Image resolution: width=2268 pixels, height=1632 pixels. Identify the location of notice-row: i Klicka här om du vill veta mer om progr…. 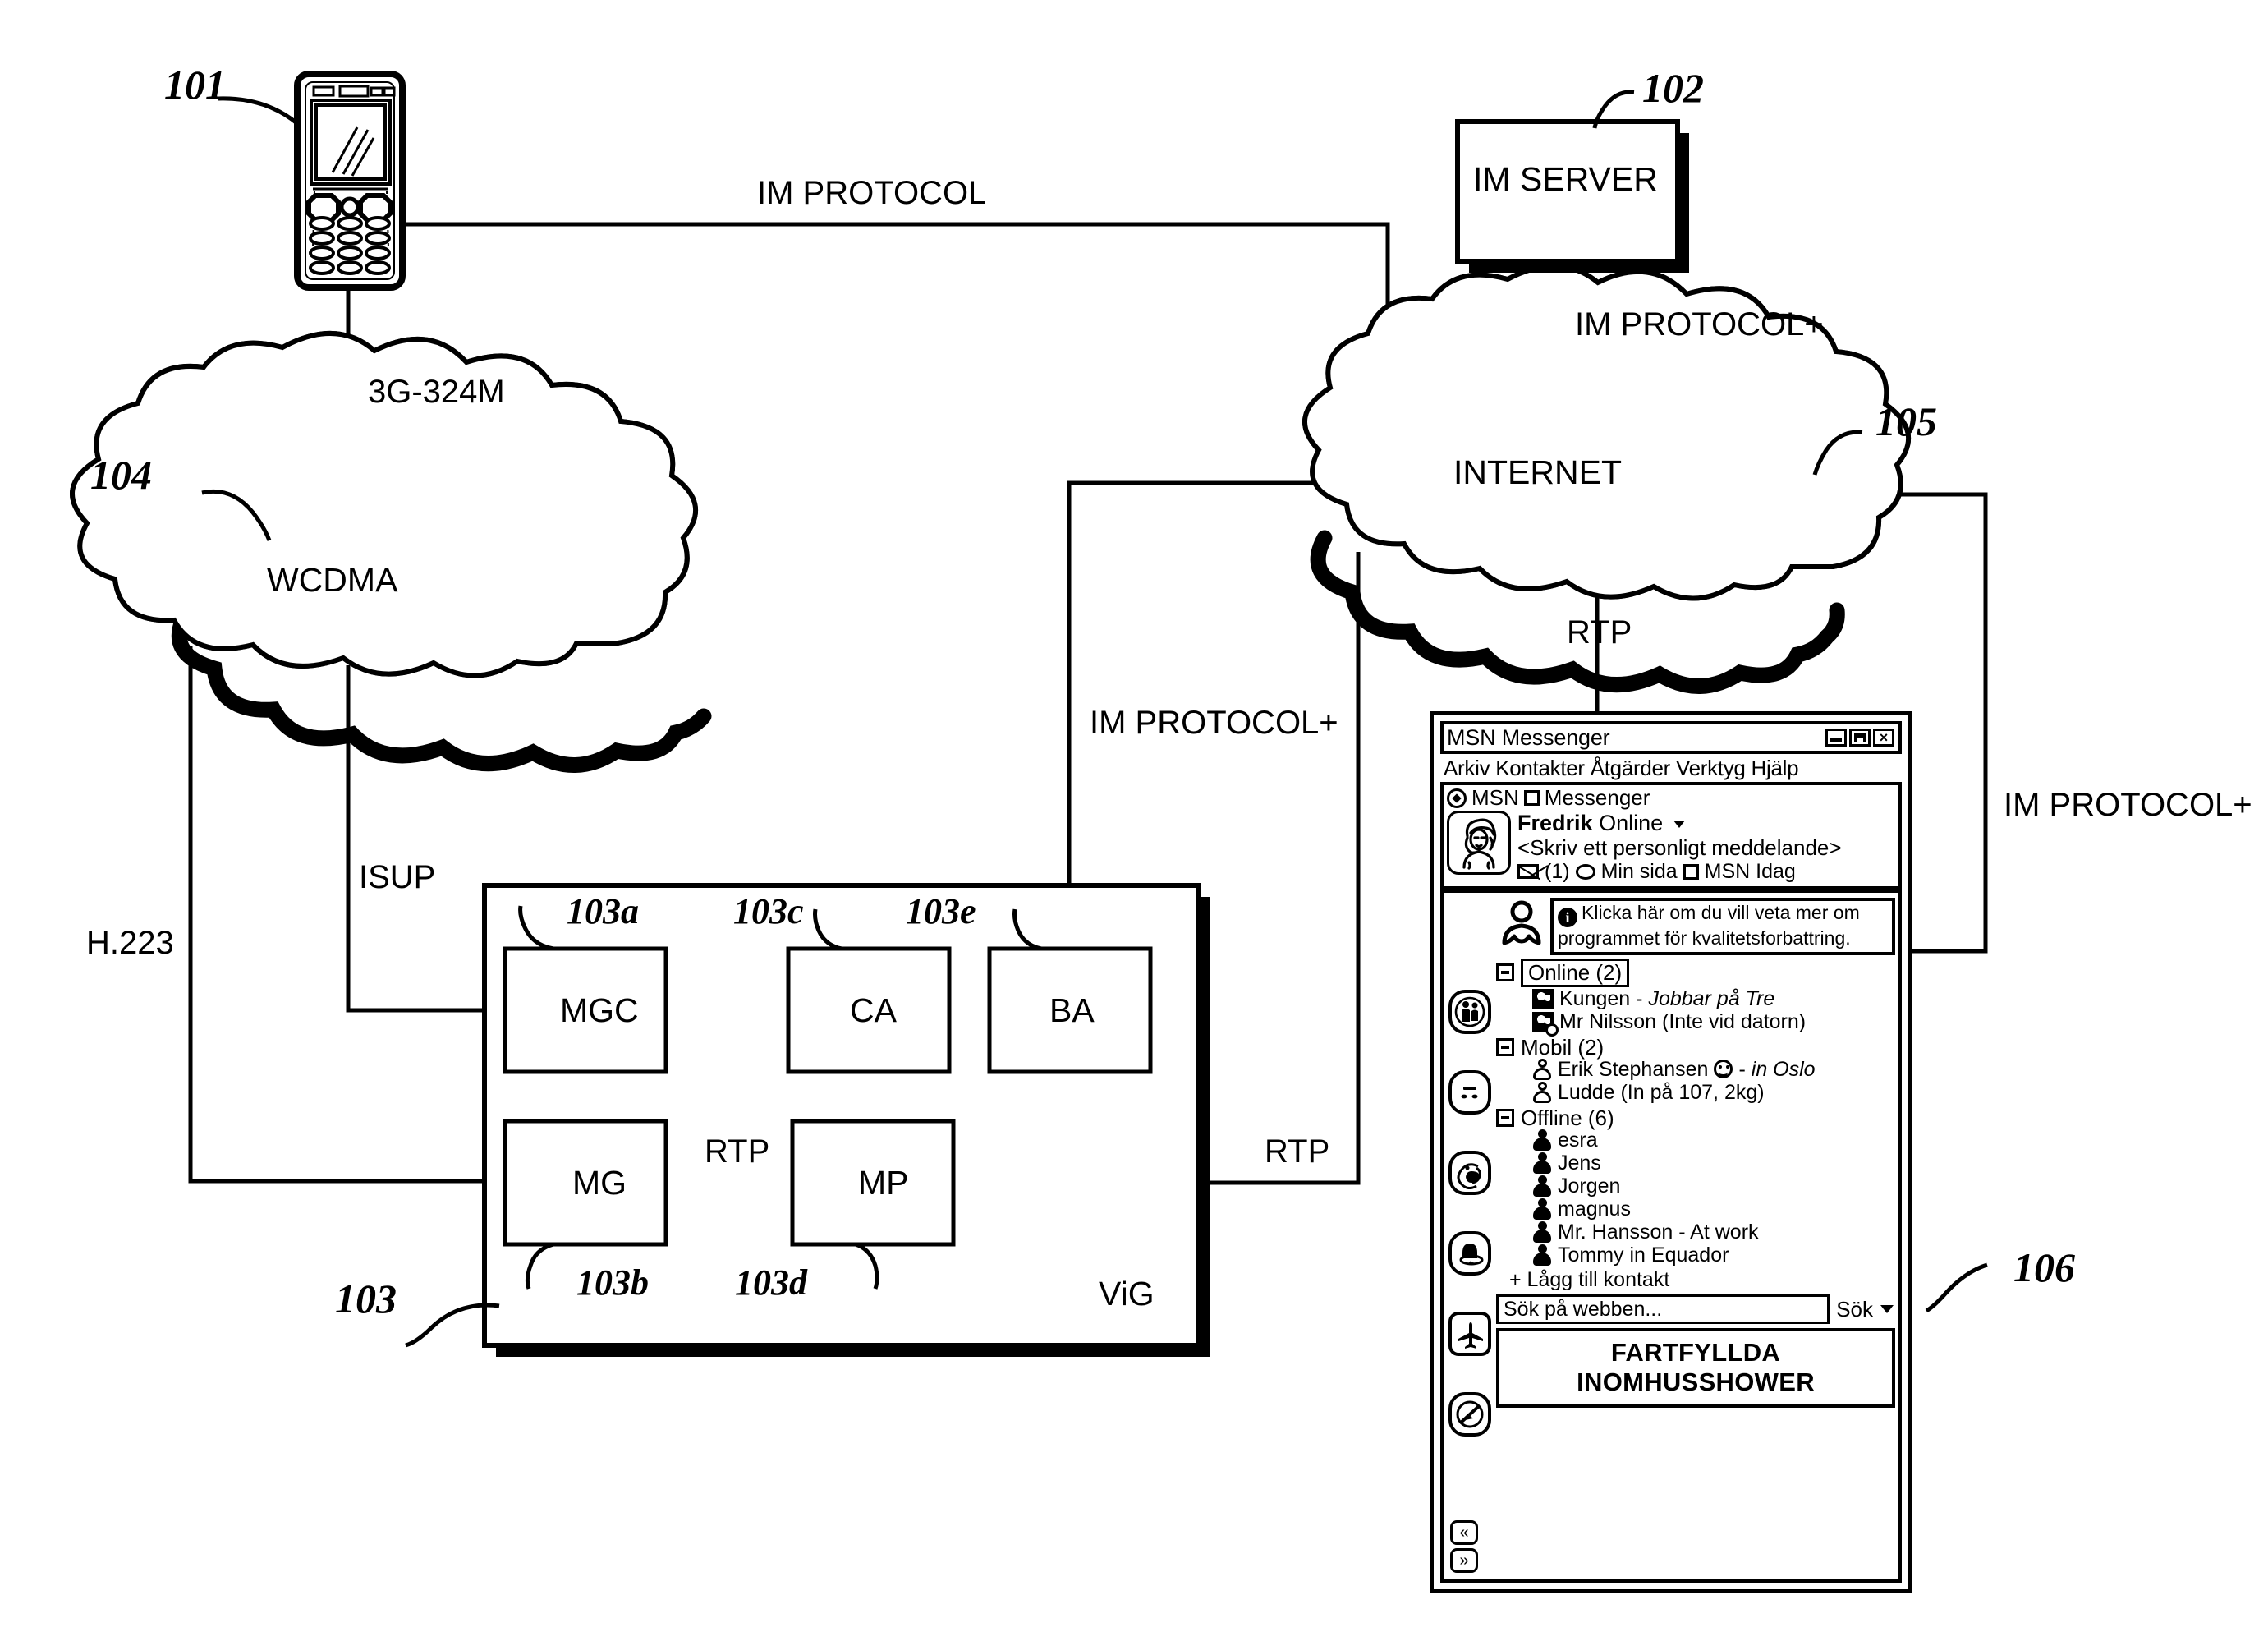
(1695, 926).